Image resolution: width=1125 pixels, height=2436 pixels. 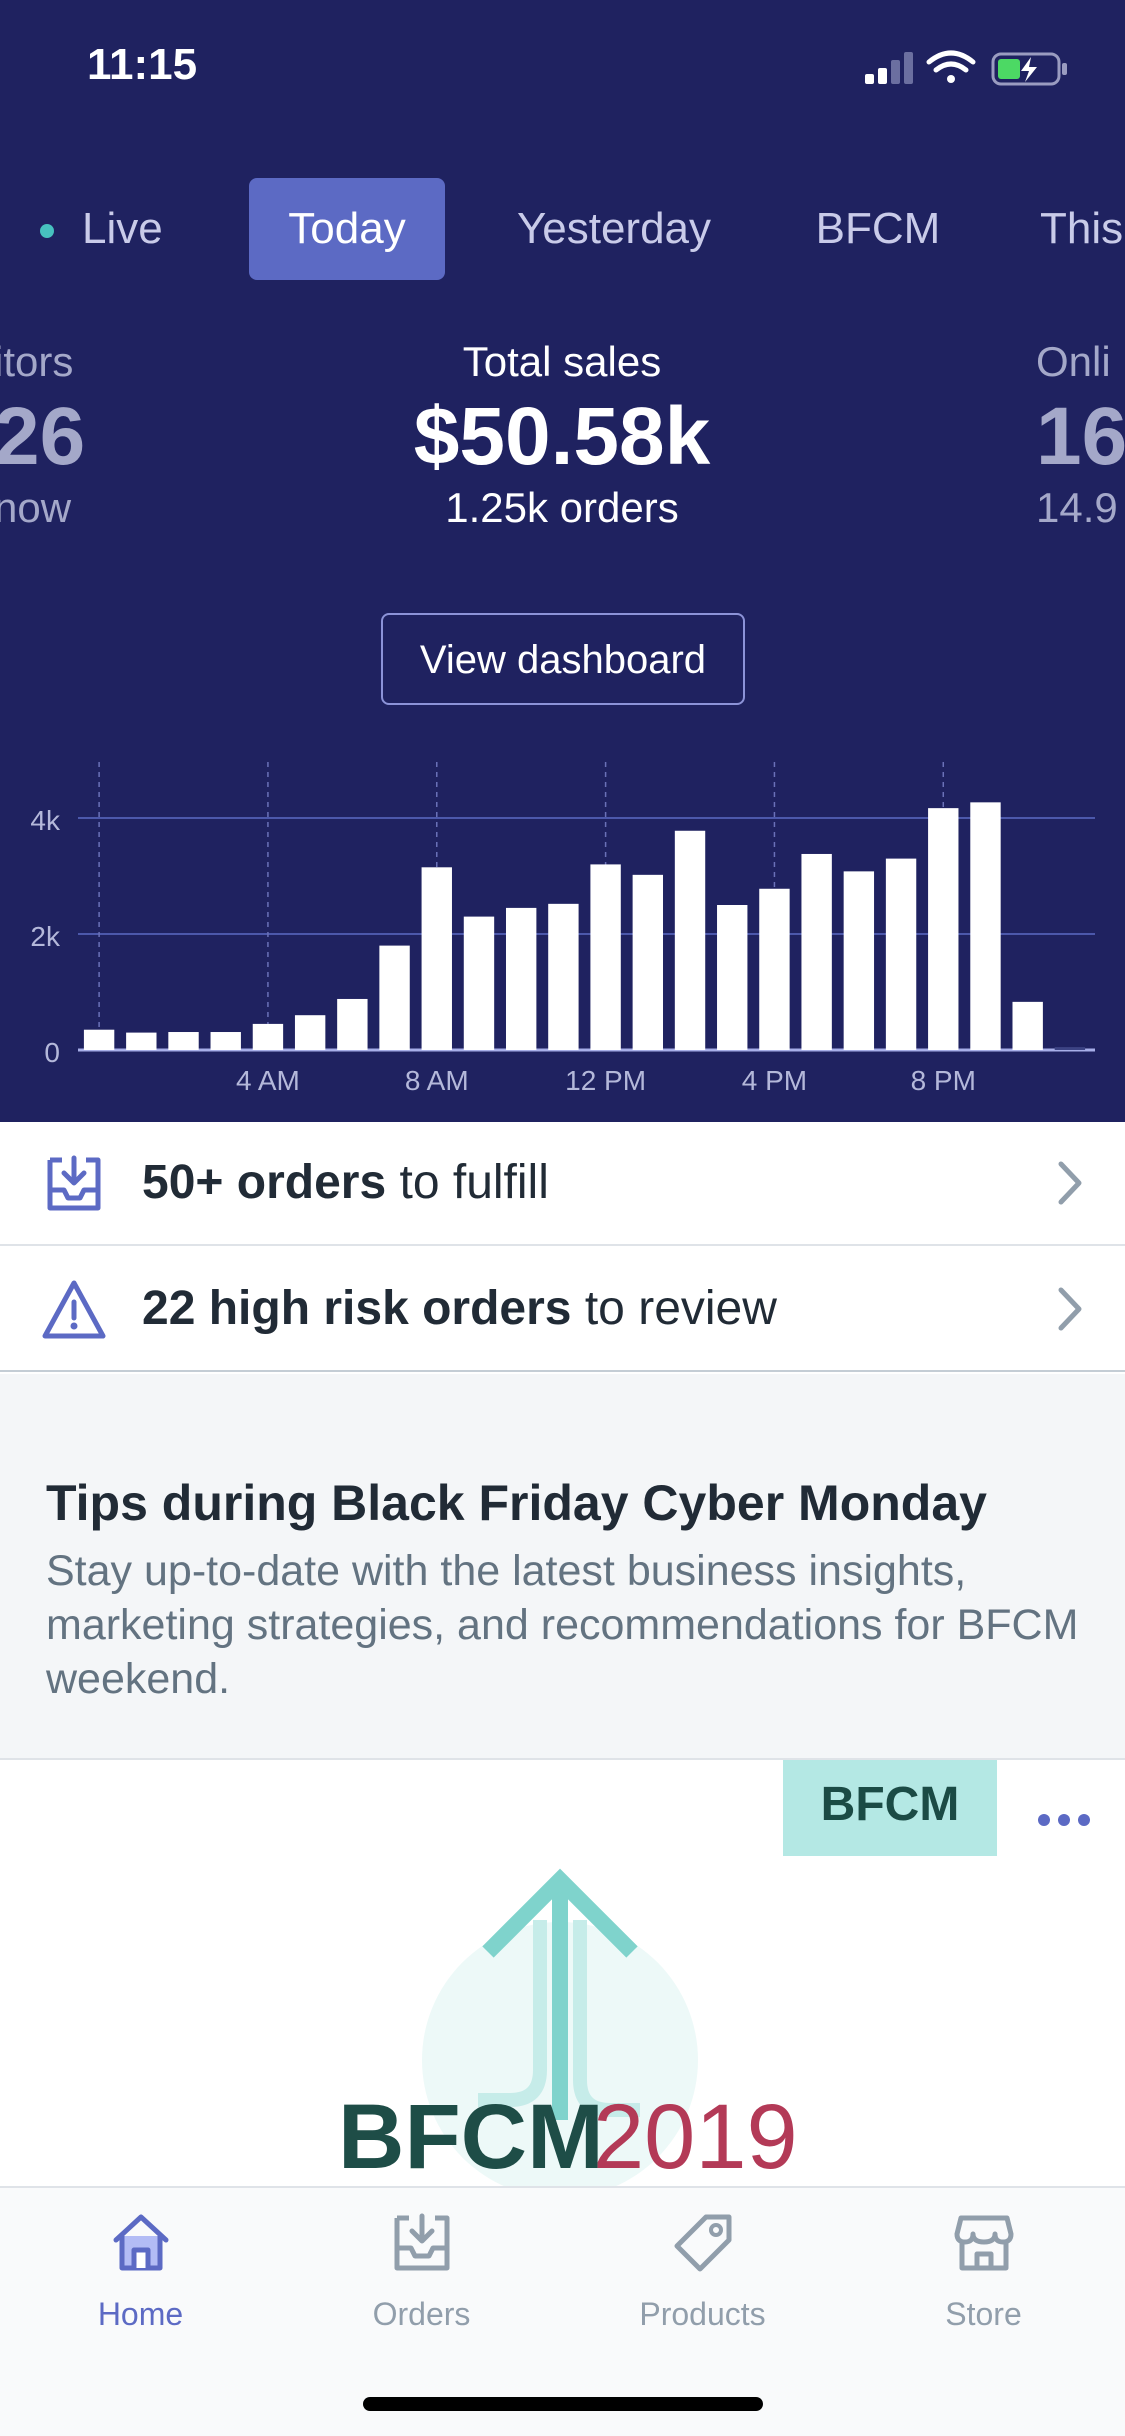 I want to click on metric-total-sales: Total sales $50.58k 1.25k orders, so click(x=562, y=435).